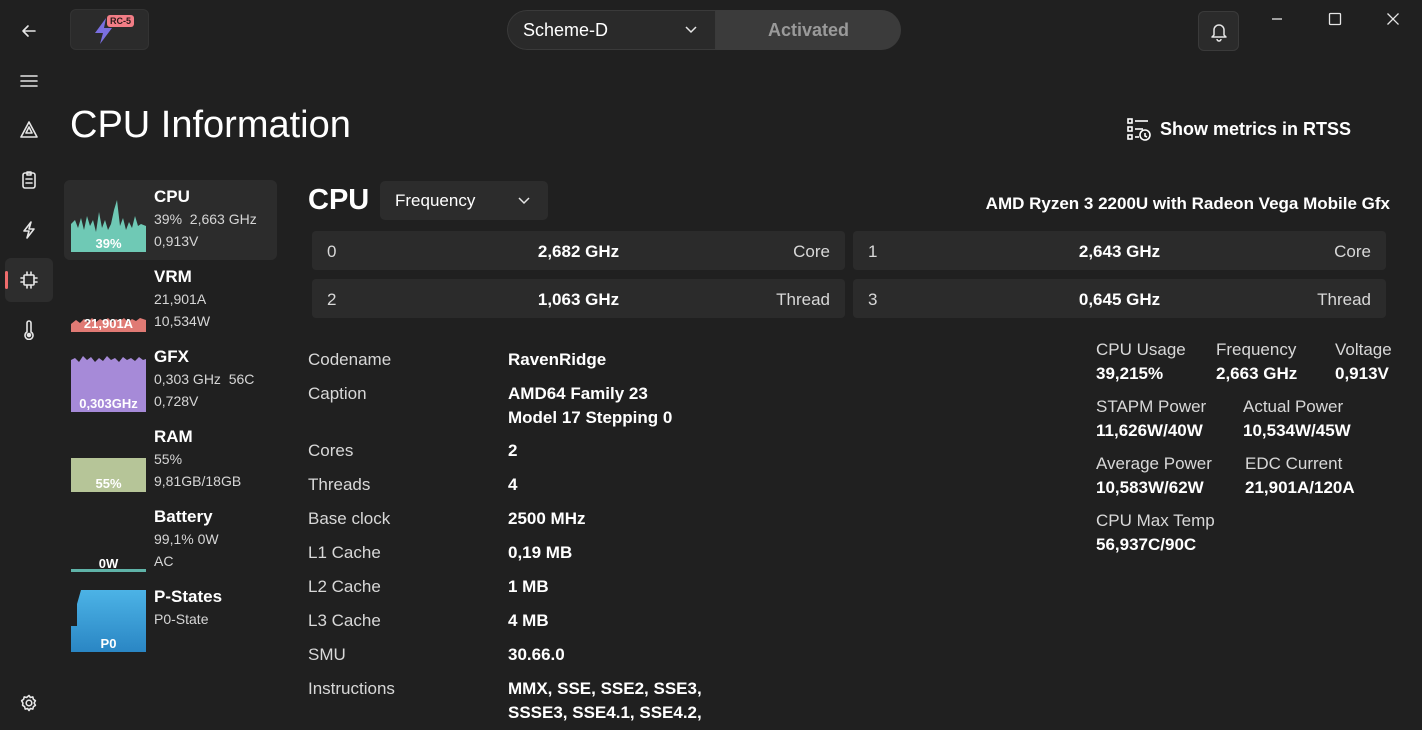  What do you see at coordinates (1141, 362) in the screenshot?
I see `metric-cpu-usage: CPU Usage 39,215%` at bounding box center [1141, 362].